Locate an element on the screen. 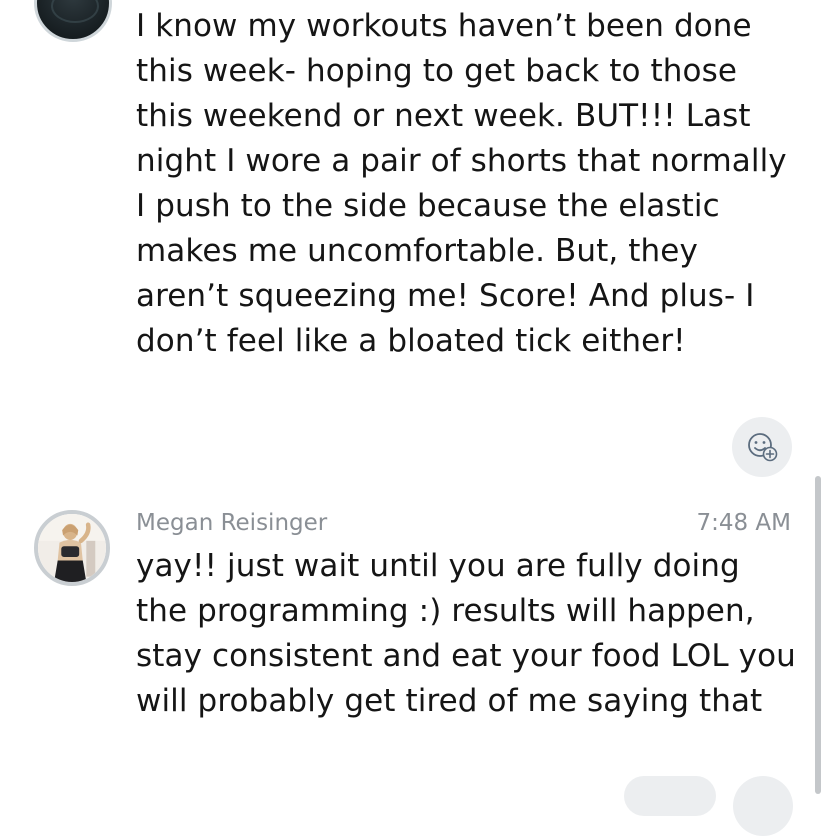 Image resolution: width=828 pixels, height=836 pixels. message-timestamp: 7:48 AM is located at coordinates (743, 523).